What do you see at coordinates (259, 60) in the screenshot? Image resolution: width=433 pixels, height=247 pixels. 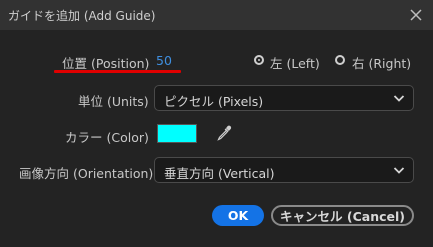 I see `left-radio` at bounding box center [259, 60].